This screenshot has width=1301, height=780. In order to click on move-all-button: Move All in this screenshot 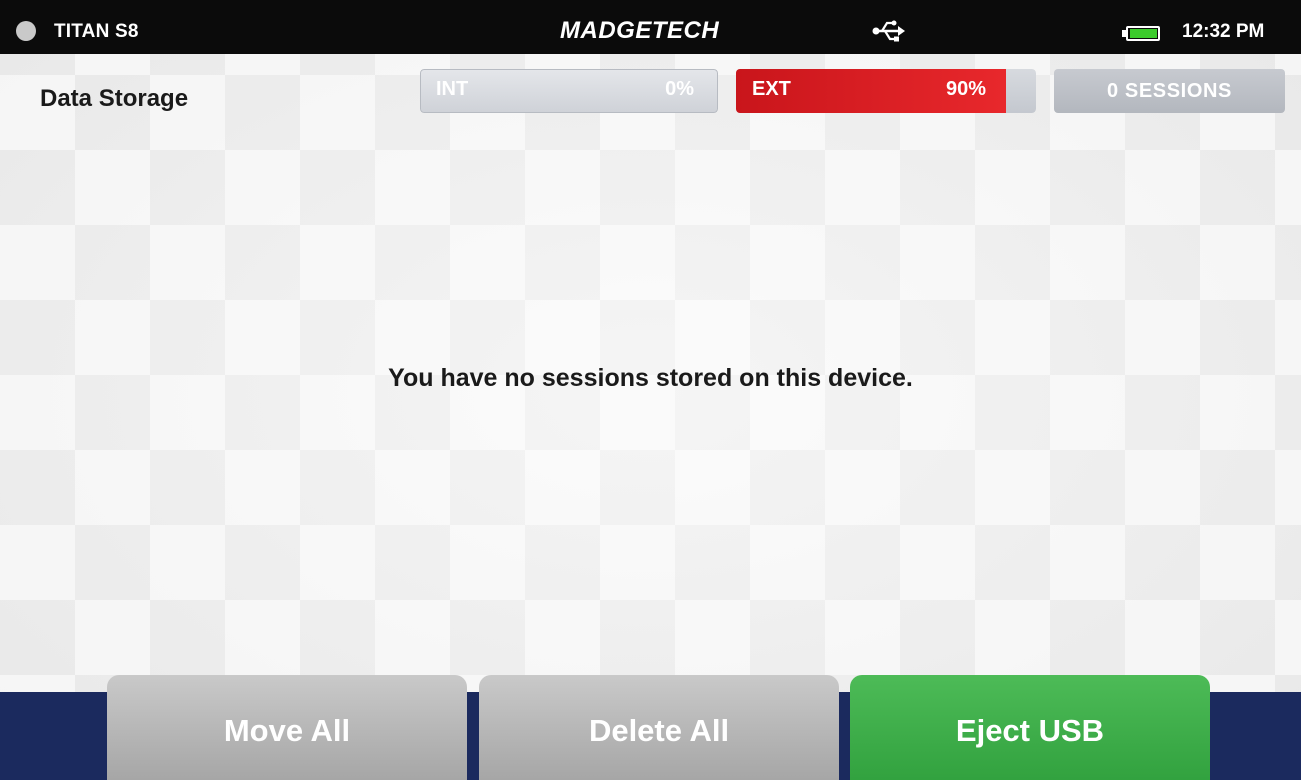, I will do `click(287, 727)`.